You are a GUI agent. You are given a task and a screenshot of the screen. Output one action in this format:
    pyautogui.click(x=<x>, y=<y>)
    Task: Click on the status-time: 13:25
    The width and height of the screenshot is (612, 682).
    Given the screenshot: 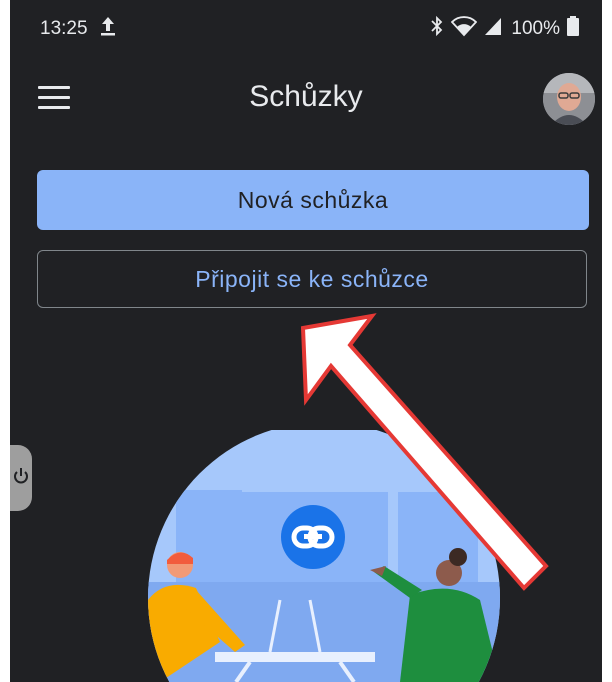 What is the action you would take?
    pyautogui.click(x=64, y=28)
    